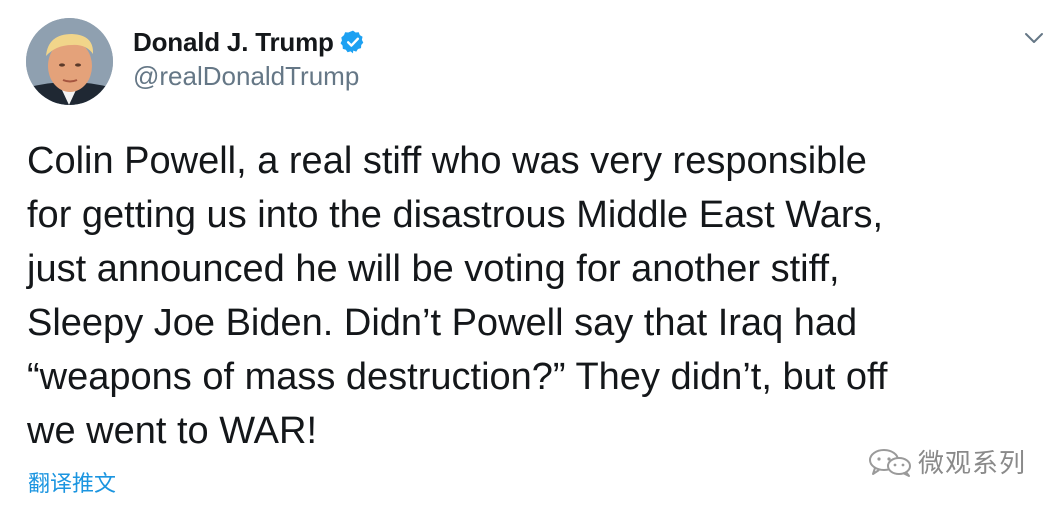 This screenshot has width=1059, height=506. Describe the element at coordinates (233, 42) in the screenshot. I see `display-name: Donald J. Trump` at that location.